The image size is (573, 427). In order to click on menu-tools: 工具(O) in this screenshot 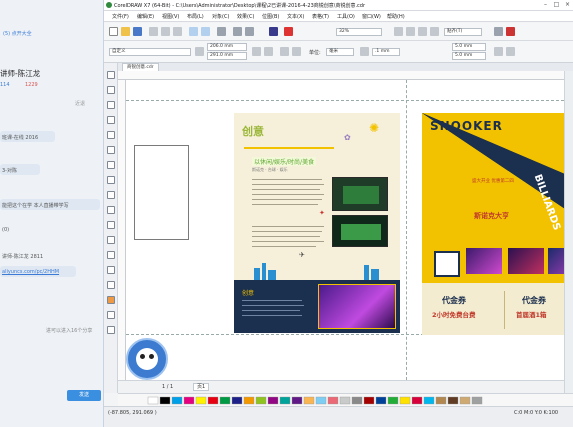, I will do `click(346, 16)`.